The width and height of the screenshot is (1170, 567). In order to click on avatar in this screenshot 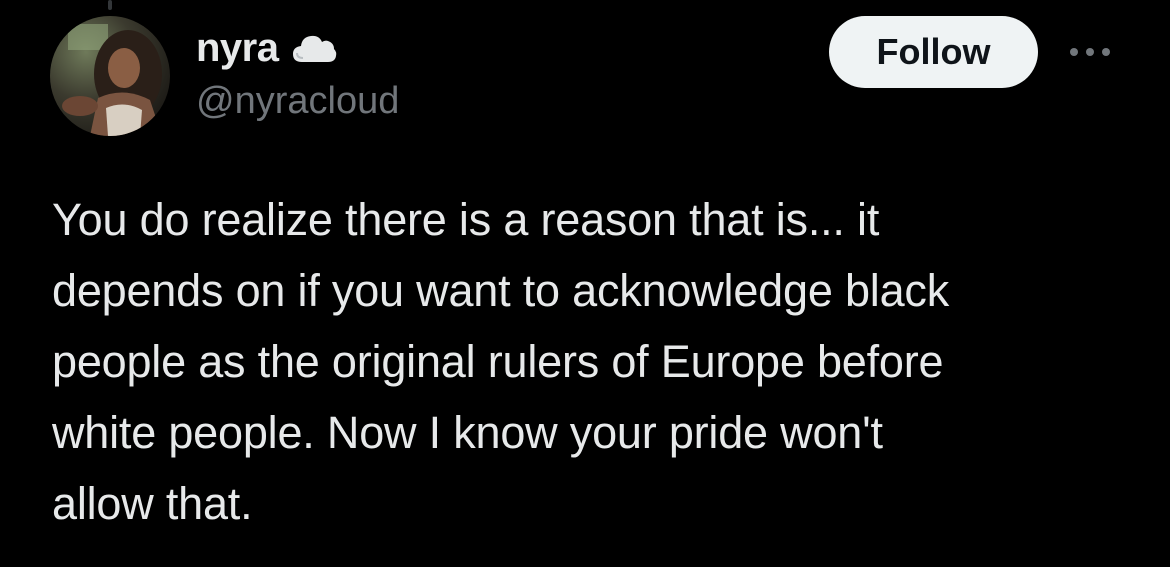, I will do `click(110, 76)`.